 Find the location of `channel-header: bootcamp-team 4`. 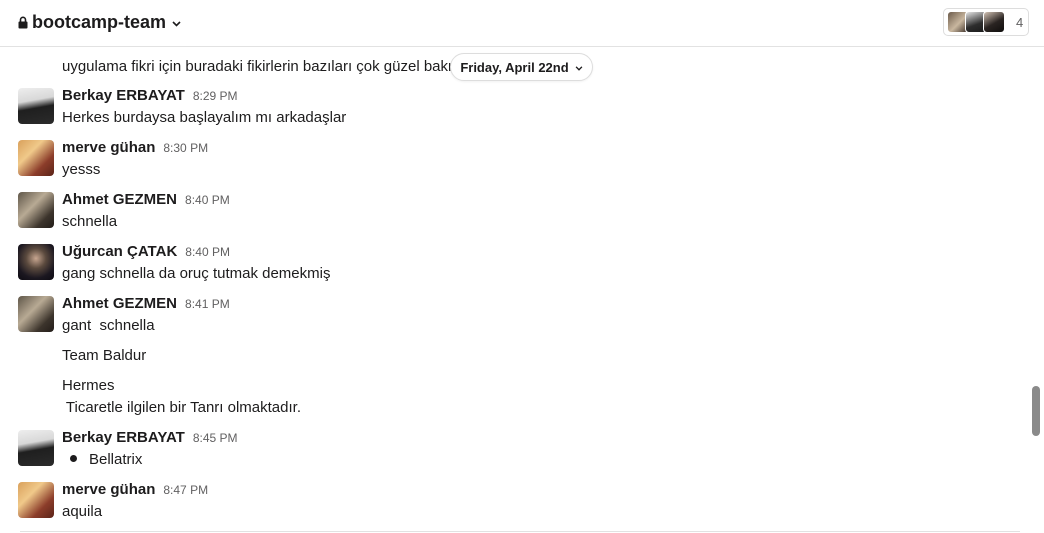

channel-header: bootcamp-team 4 is located at coordinates (522, 23).